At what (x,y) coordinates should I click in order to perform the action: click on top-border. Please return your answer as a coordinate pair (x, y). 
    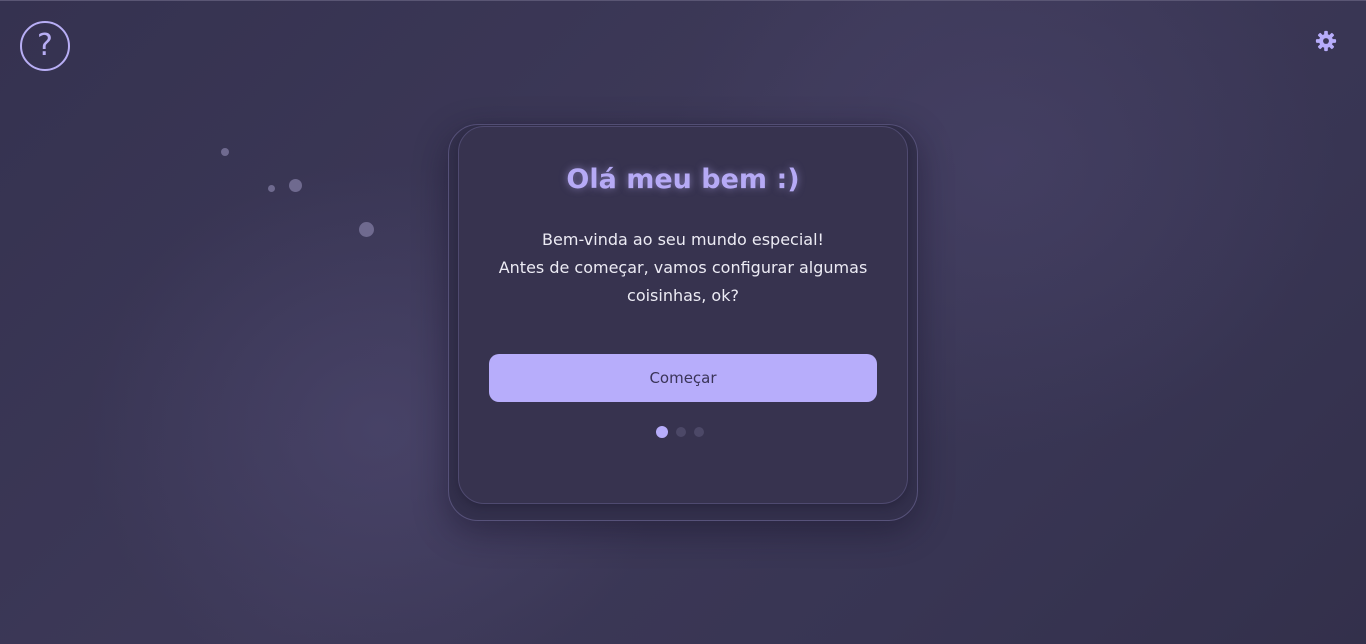
    Looking at the image, I should click on (683, 0).